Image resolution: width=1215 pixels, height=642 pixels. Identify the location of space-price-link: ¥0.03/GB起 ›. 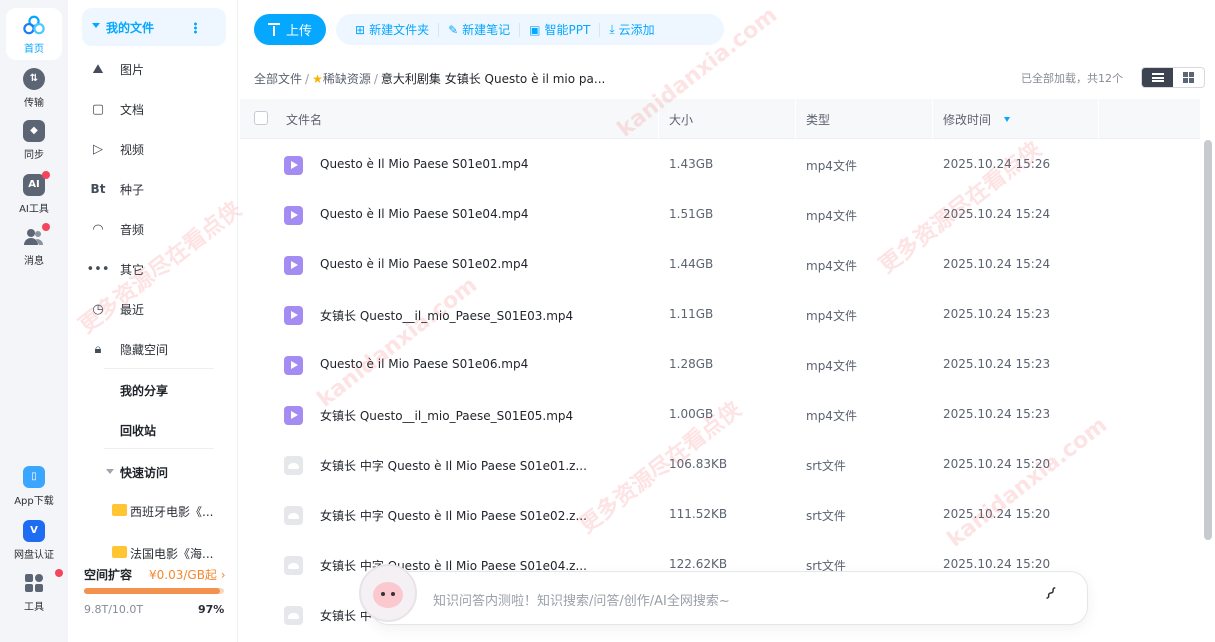
(187, 574).